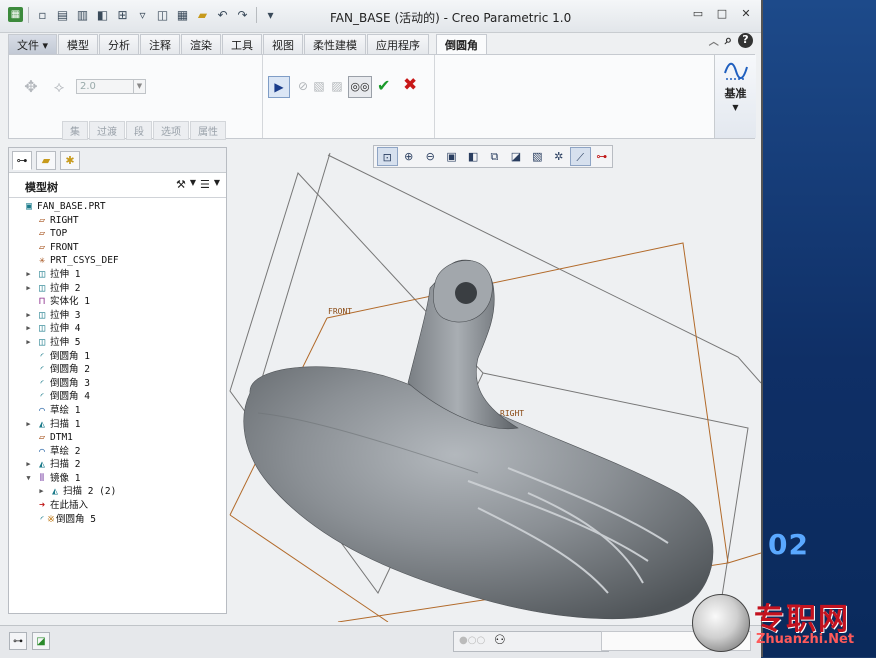 The height and width of the screenshot is (658, 876). Describe the element at coordinates (494, 156) in the screenshot. I see `view-manager-icon: ⧉` at that location.